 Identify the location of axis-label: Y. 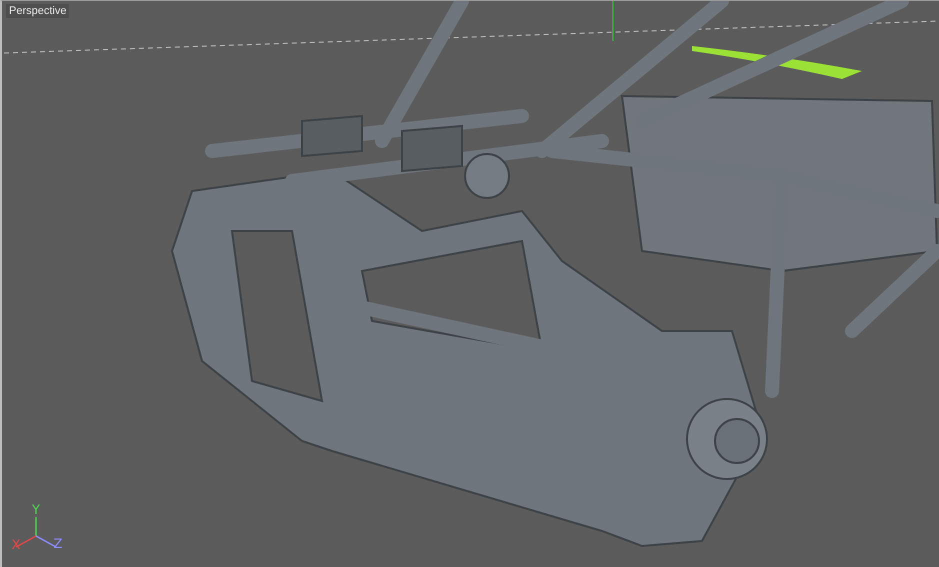
(36, 510).